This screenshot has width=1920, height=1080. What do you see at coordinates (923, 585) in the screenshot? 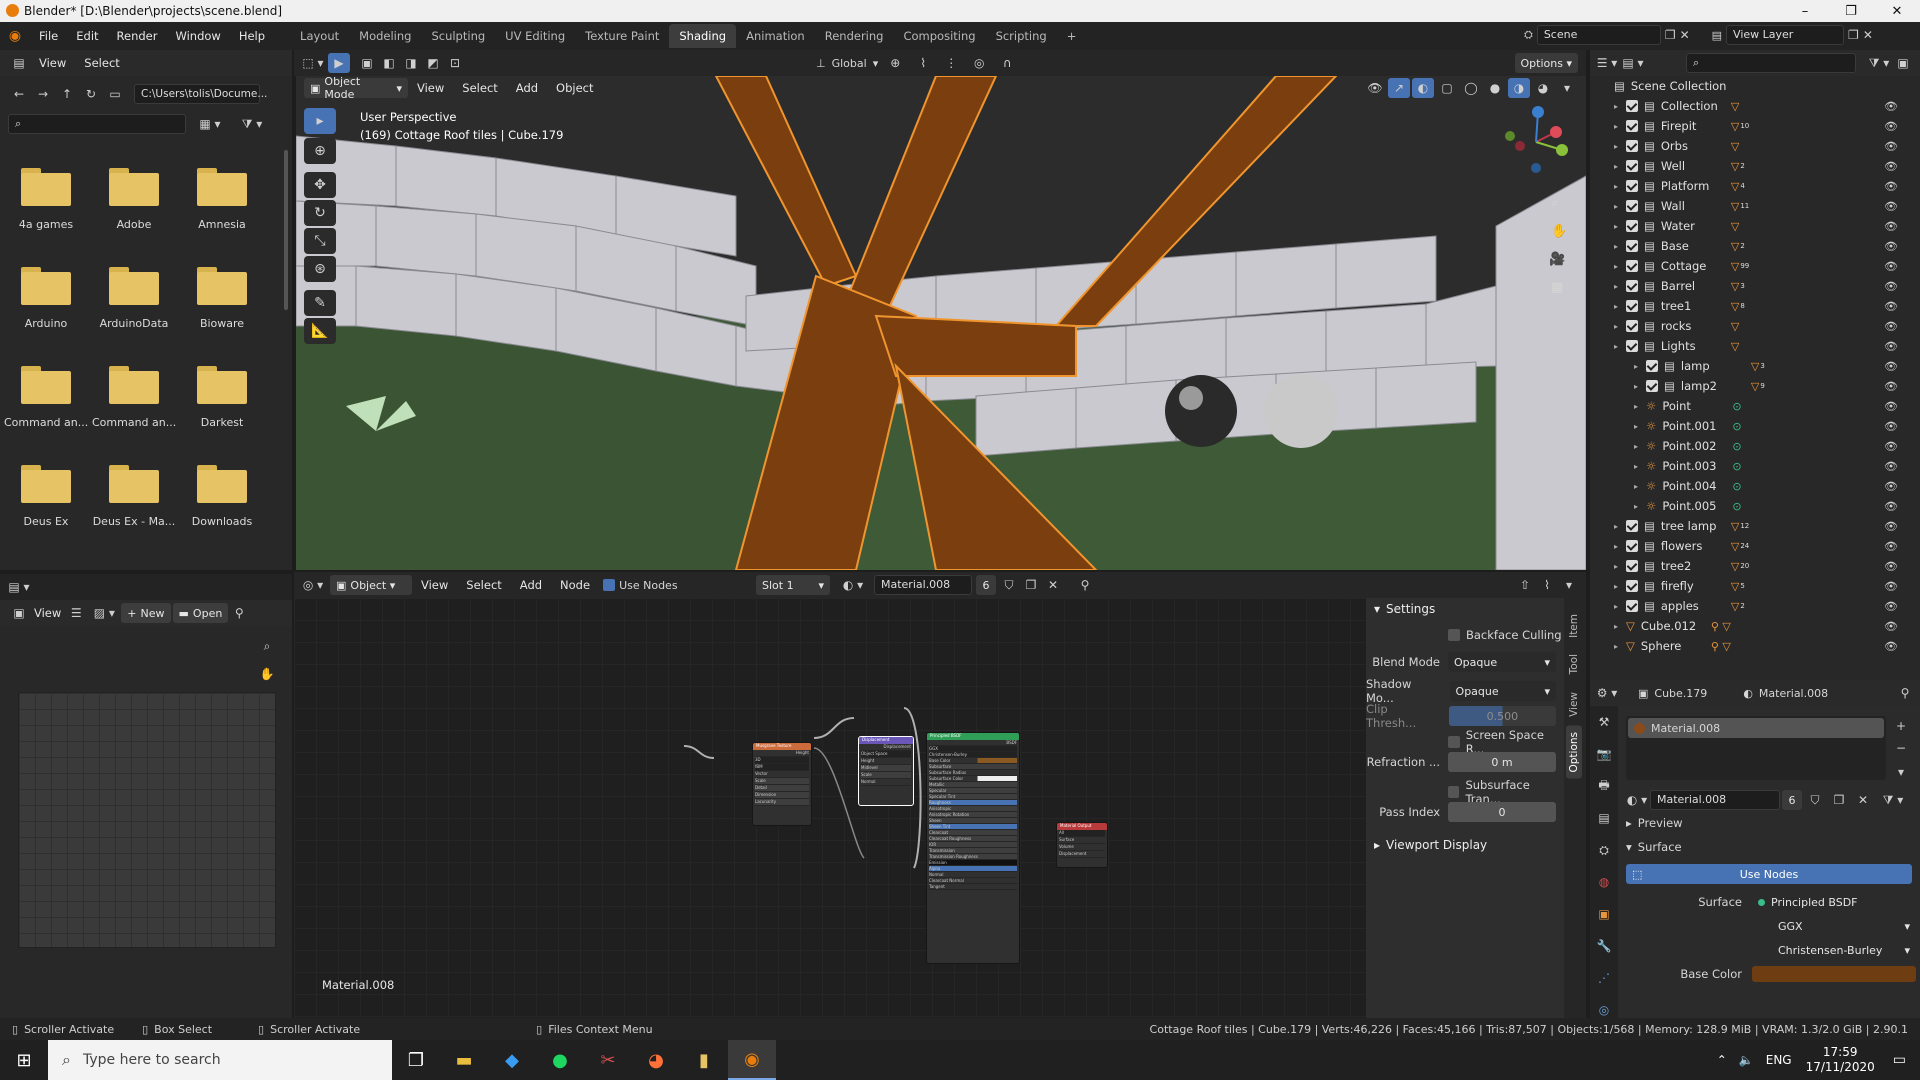
I see `material-name-field: Material.008` at bounding box center [923, 585].